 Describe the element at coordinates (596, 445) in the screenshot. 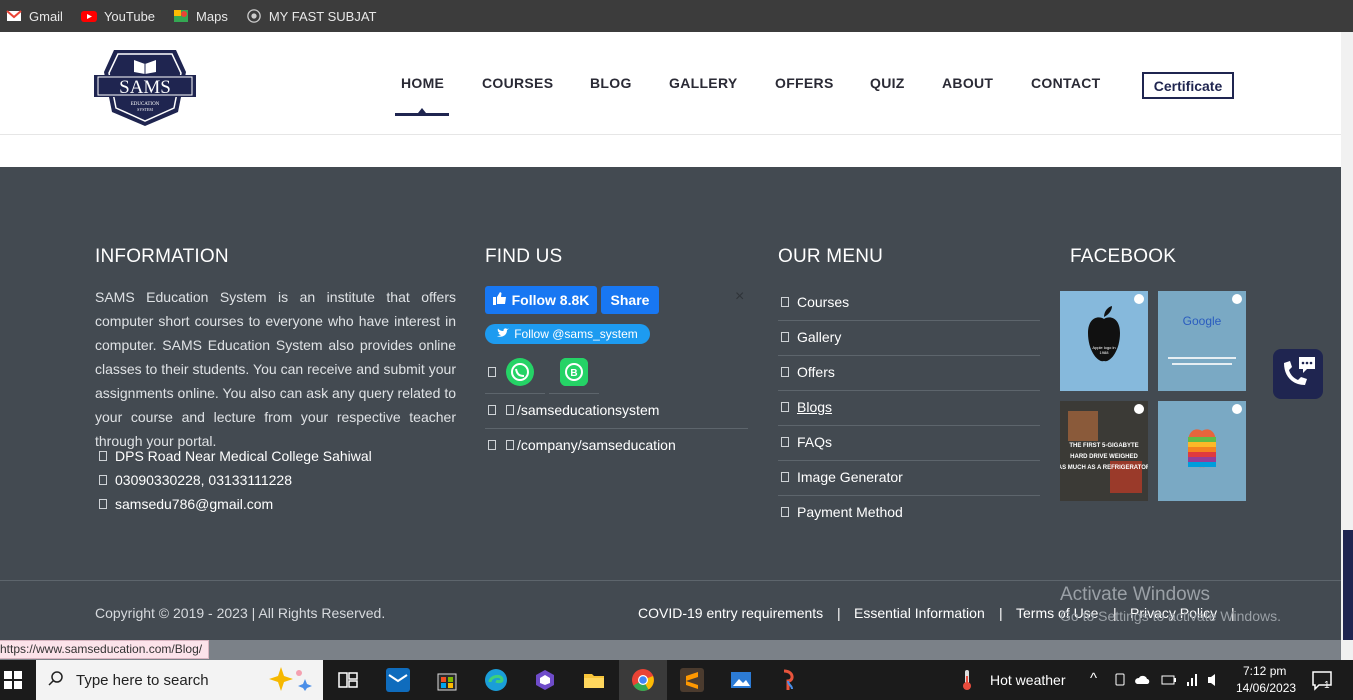

I see `linkedin-page-label: /company/samseducation` at that location.